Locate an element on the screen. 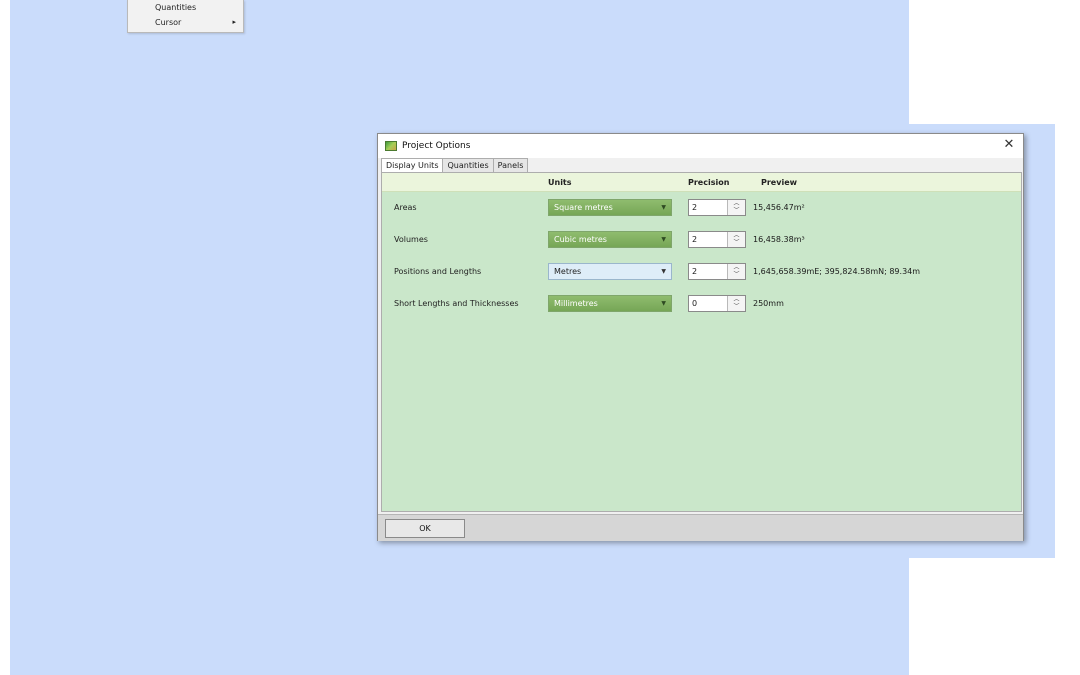  dialog-footer: OK is located at coordinates (700, 527).